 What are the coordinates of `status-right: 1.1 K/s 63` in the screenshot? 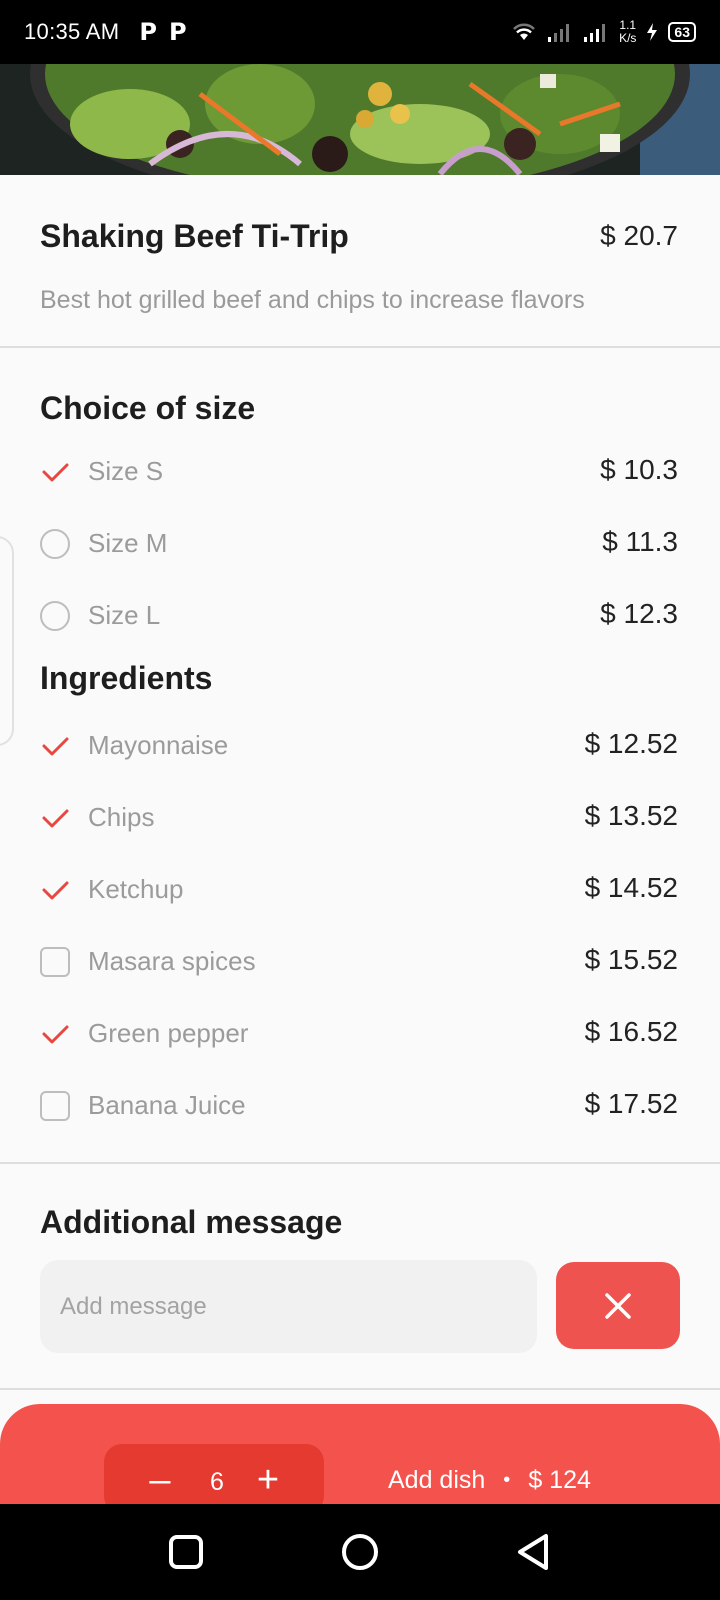 It's located at (603, 32).